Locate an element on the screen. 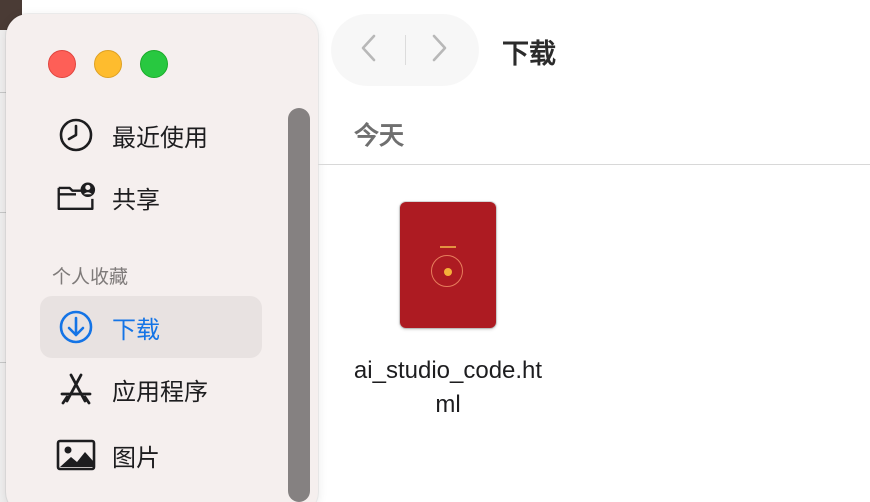 This screenshot has height=502, width=870. download-circle-icon is located at coordinates (76, 327).